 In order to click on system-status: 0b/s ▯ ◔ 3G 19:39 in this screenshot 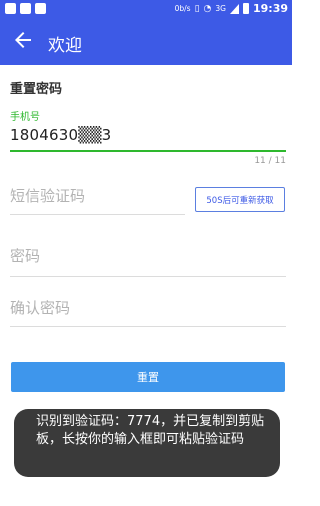, I will do `click(231, 8)`.